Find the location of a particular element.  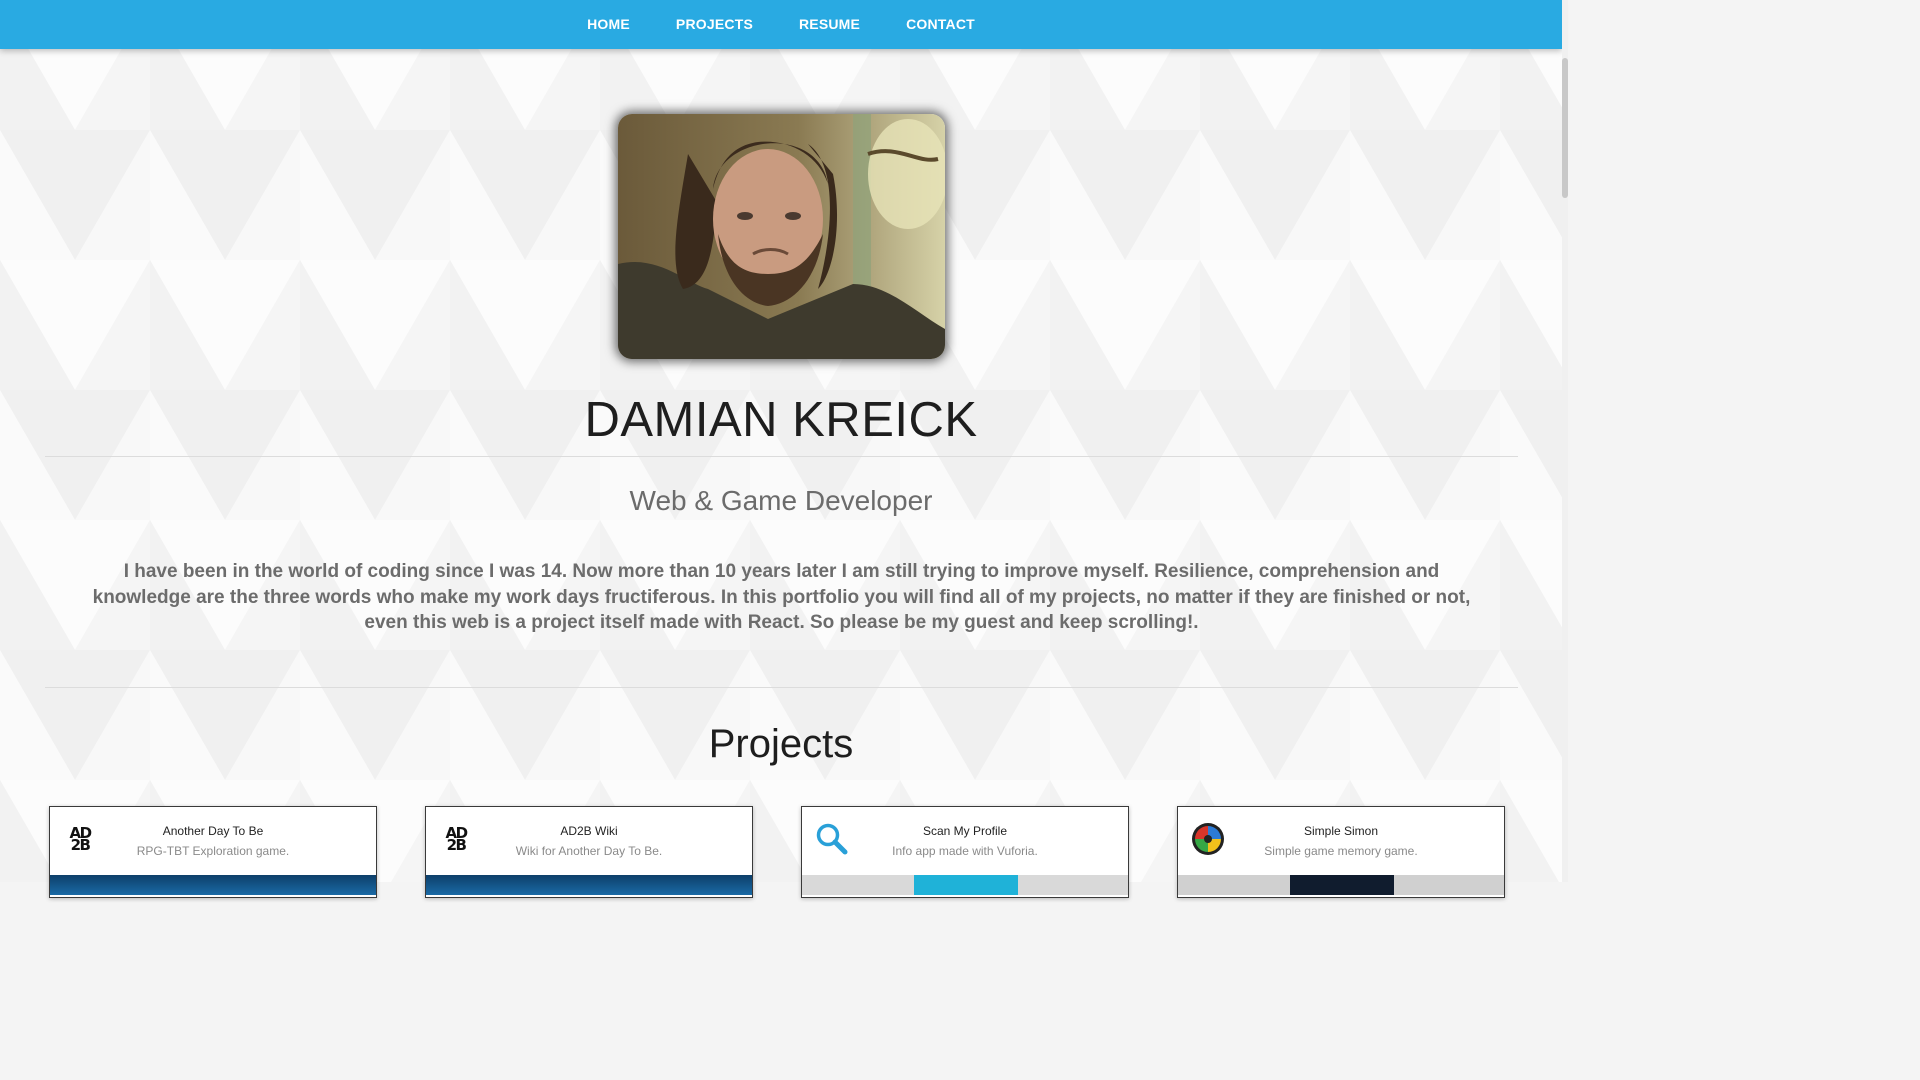

nav-resume-link: RESUME is located at coordinates (829, 24).